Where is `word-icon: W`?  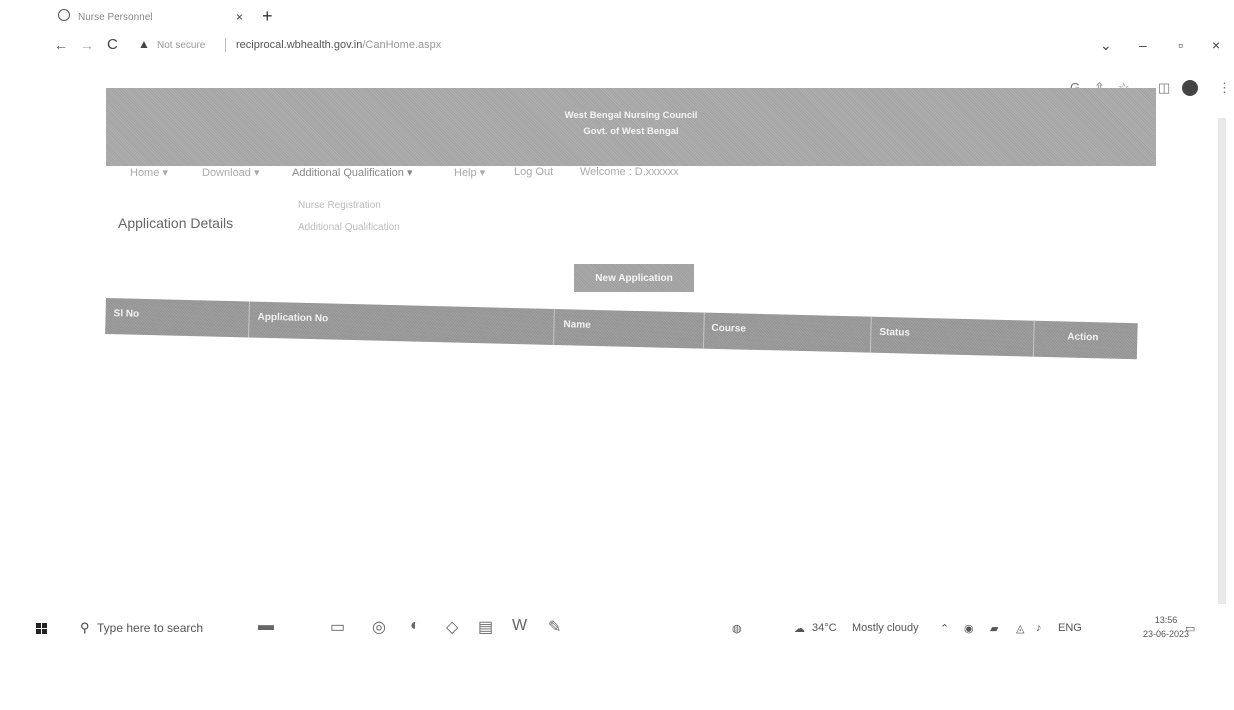 word-icon: W is located at coordinates (519, 626).